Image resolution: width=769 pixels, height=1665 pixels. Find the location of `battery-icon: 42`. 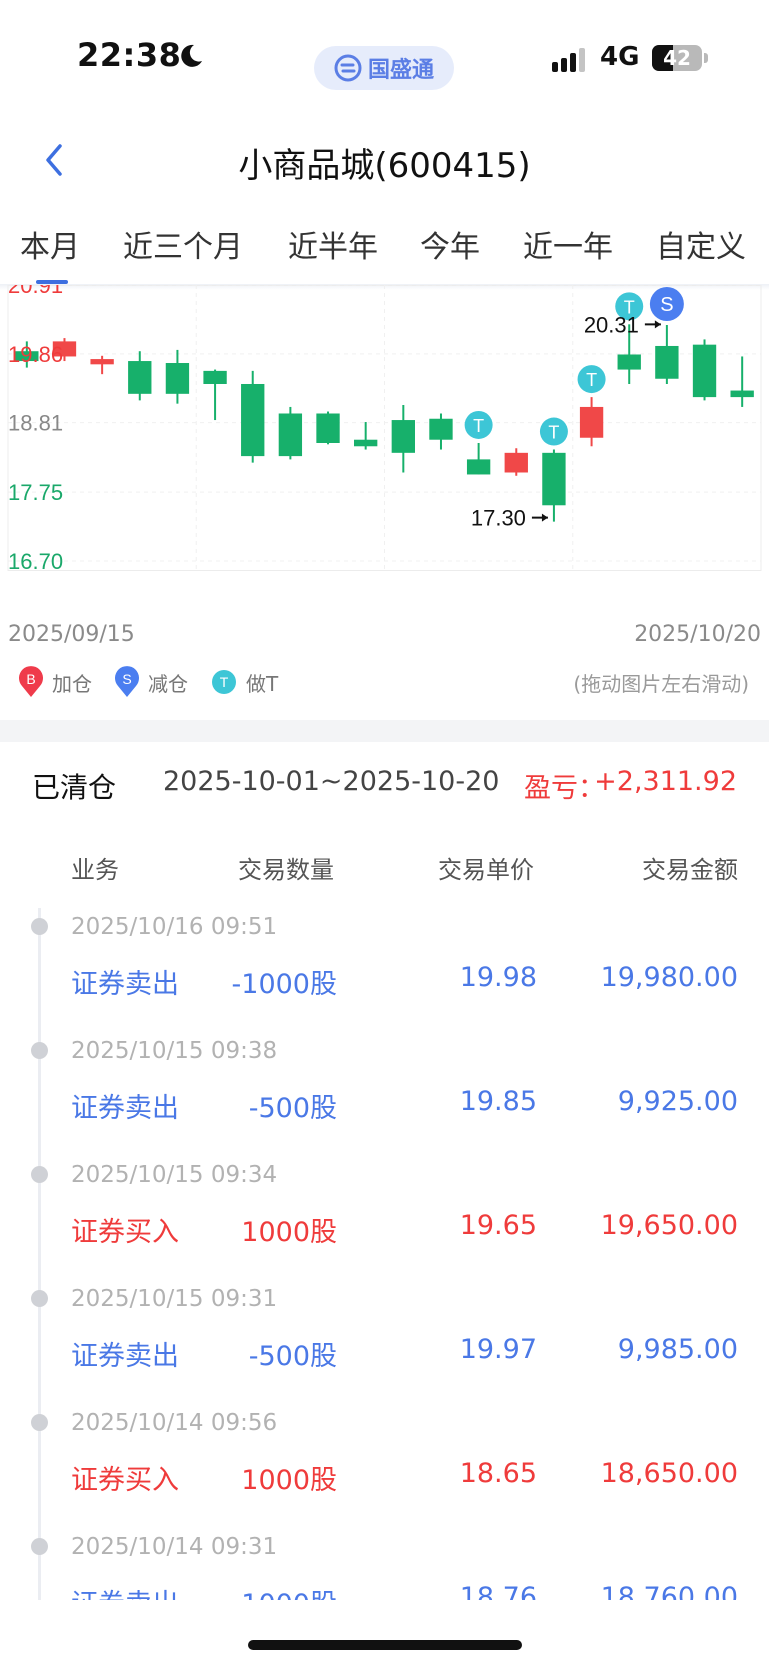

battery-icon: 42 is located at coordinates (677, 58).